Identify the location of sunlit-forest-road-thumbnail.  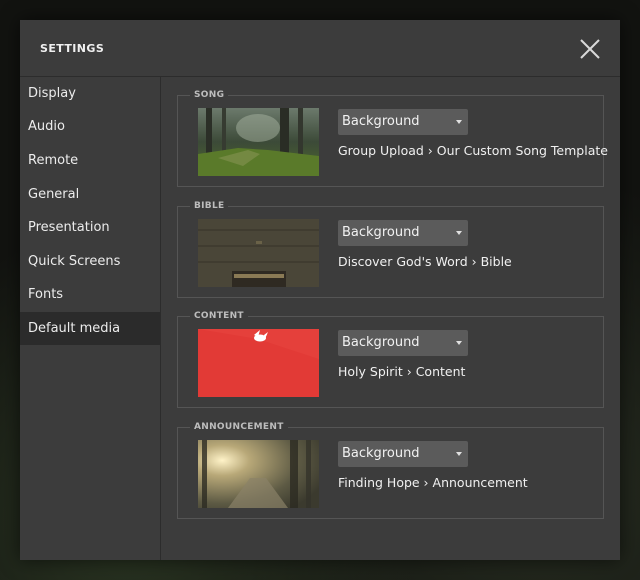
(258, 474).